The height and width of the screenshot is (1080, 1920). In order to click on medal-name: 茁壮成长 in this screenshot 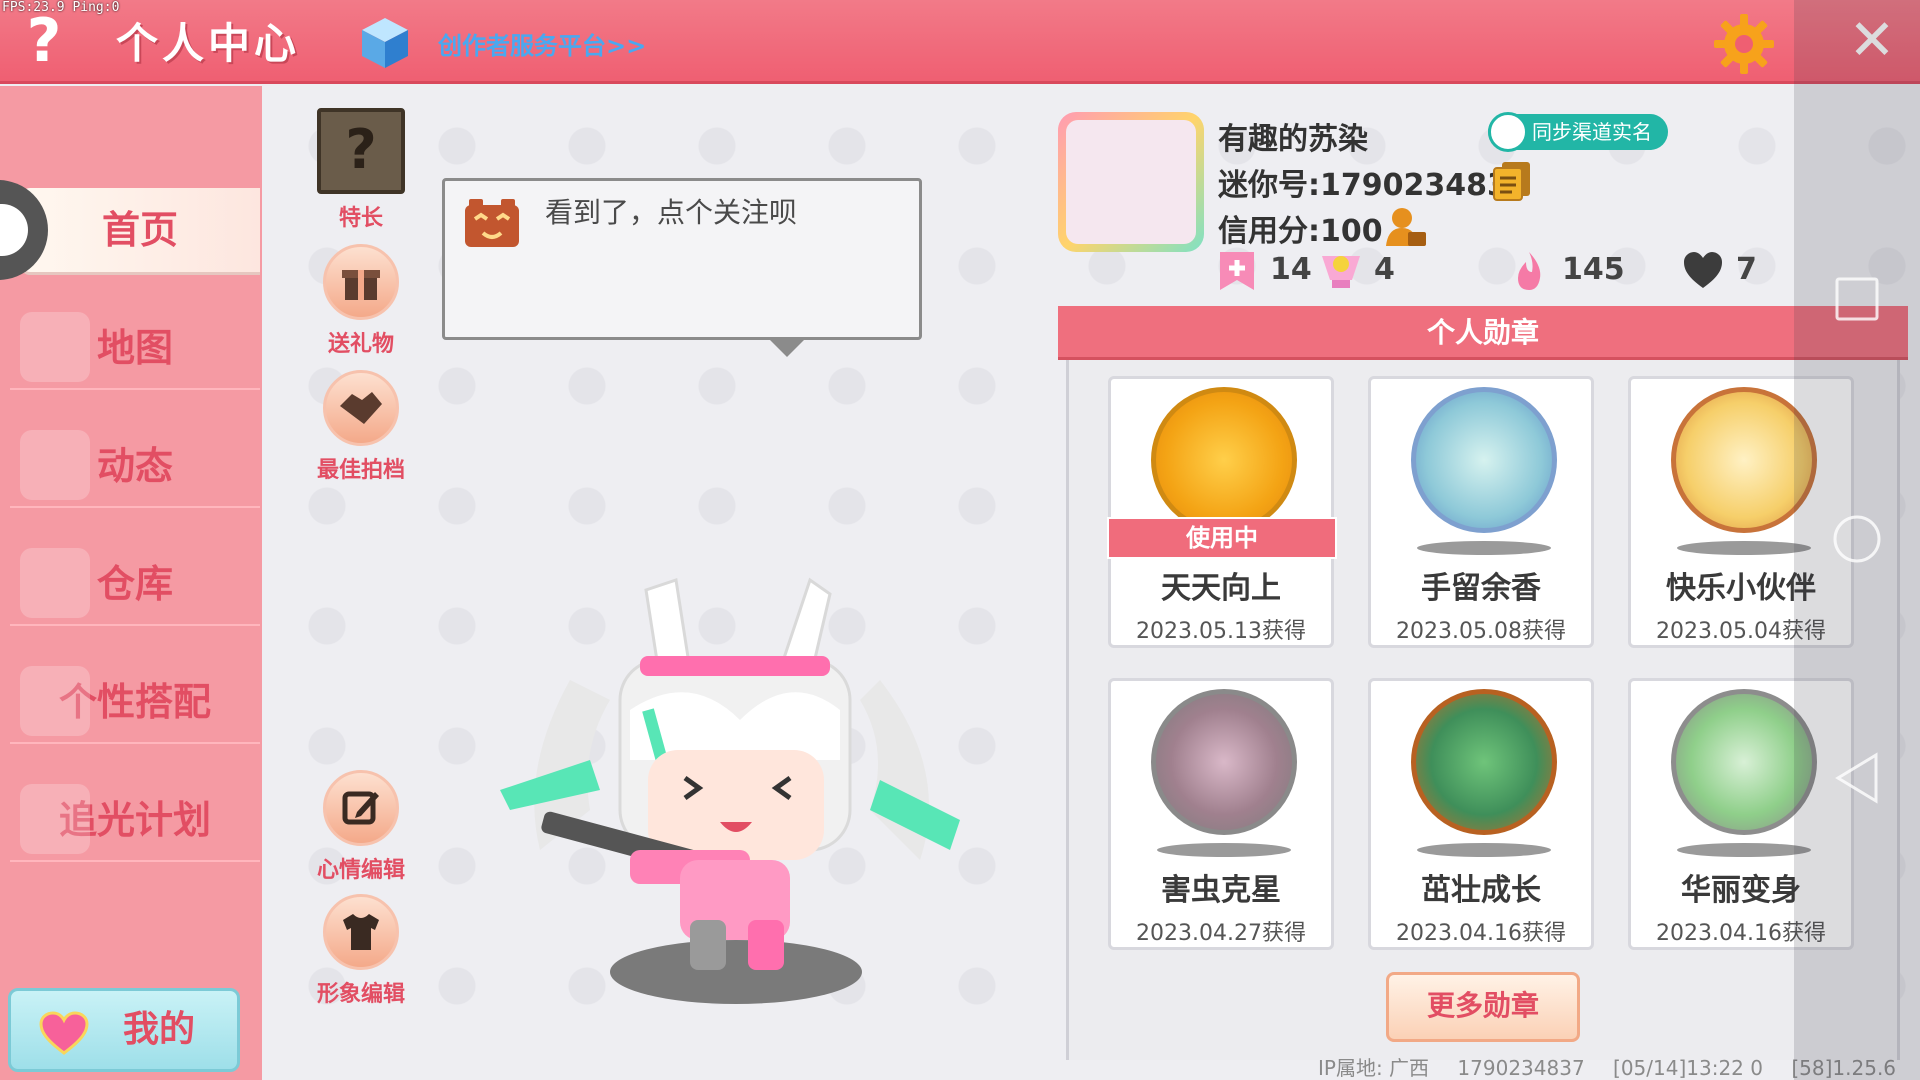, I will do `click(1481, 890)`.